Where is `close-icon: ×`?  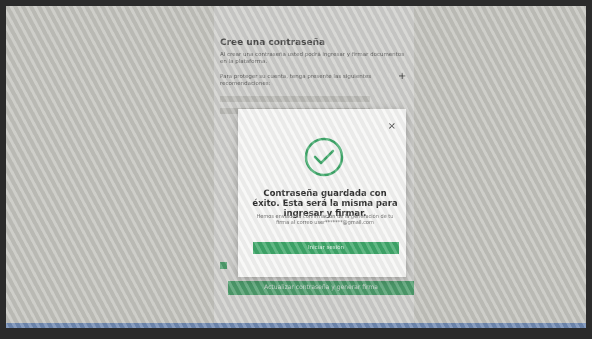
close-icon: × is located at coordinates (392, 126).